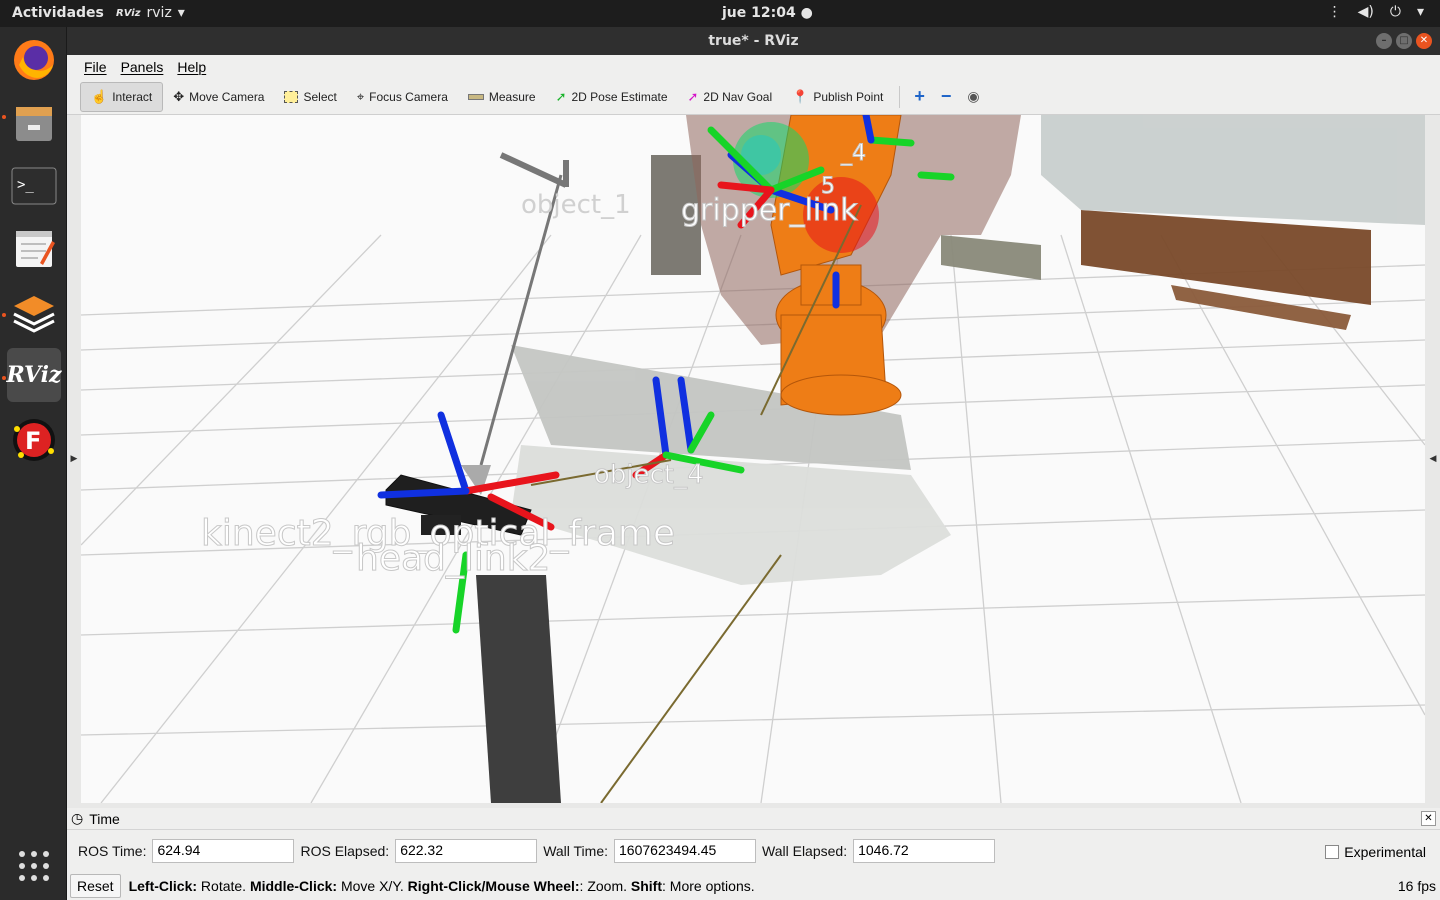  I want to click on measure-tool: Measure, so click(502, 97).